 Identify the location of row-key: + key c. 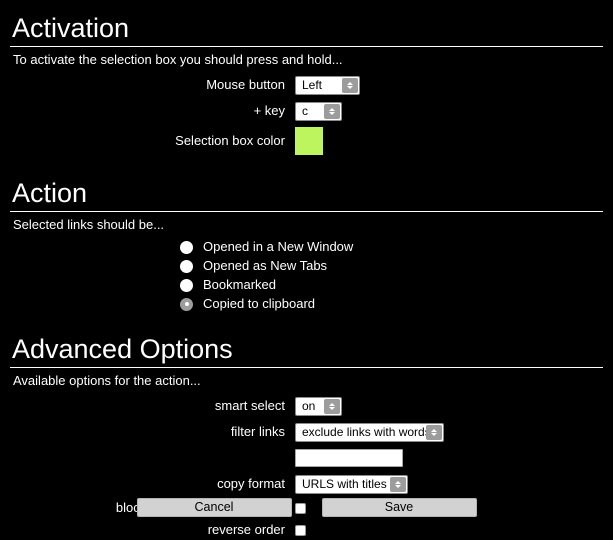
(306, 111).